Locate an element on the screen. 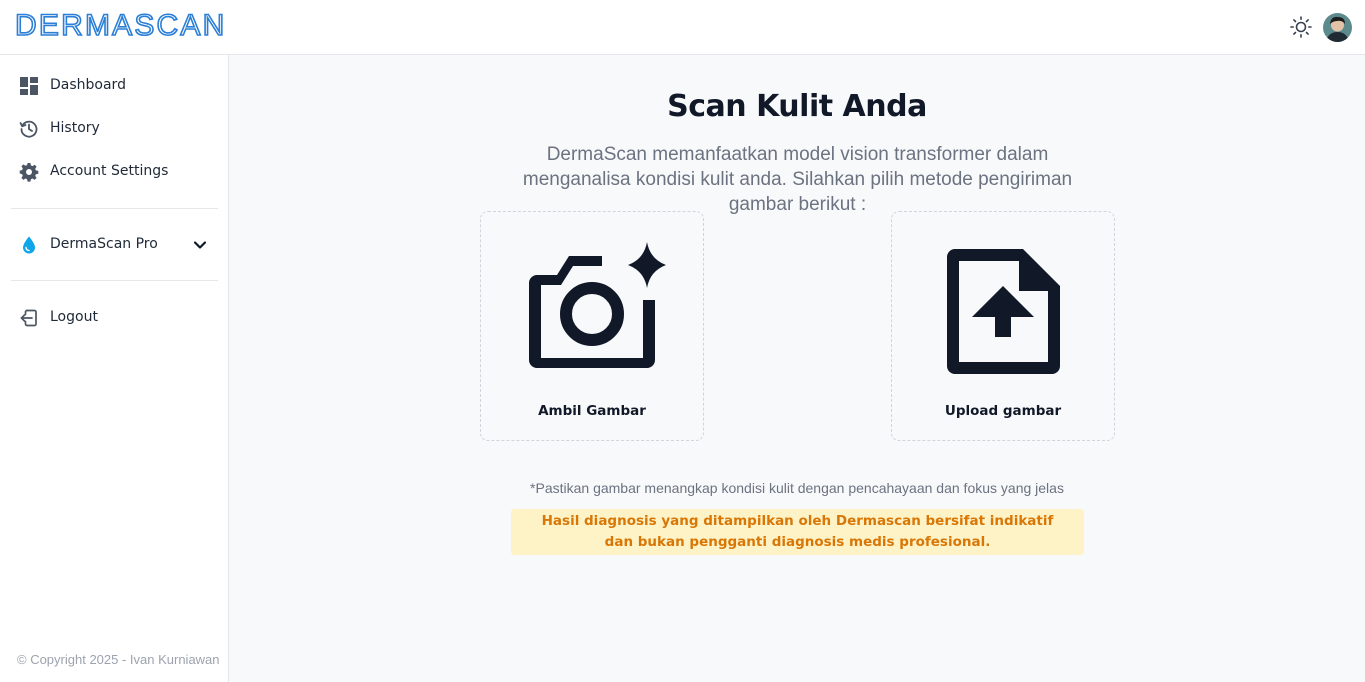 The image size is (1365, 682). dashboard-icon is located at coordinates (29, 86).